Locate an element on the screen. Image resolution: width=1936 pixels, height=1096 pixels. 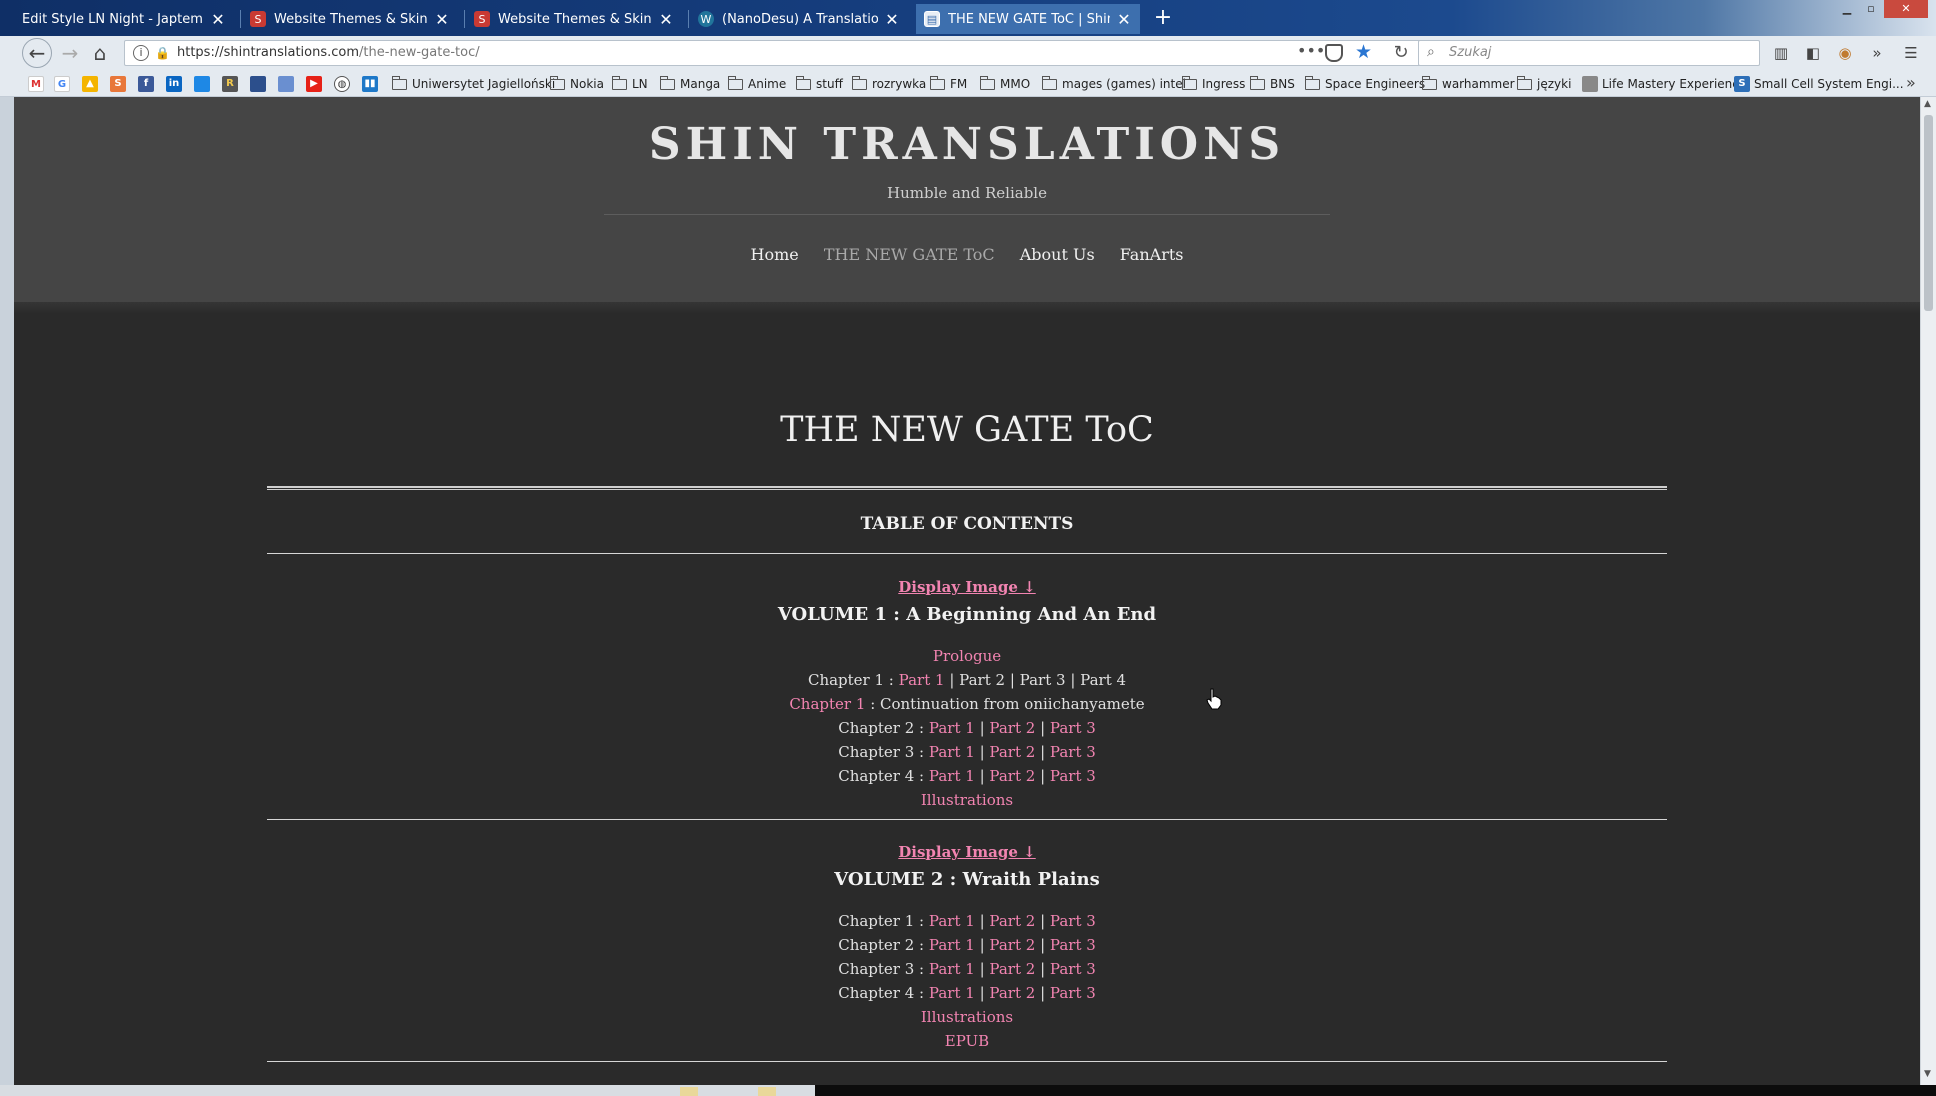
search-box: ⌕ Szukaj is located at coordinates (1589, 53).